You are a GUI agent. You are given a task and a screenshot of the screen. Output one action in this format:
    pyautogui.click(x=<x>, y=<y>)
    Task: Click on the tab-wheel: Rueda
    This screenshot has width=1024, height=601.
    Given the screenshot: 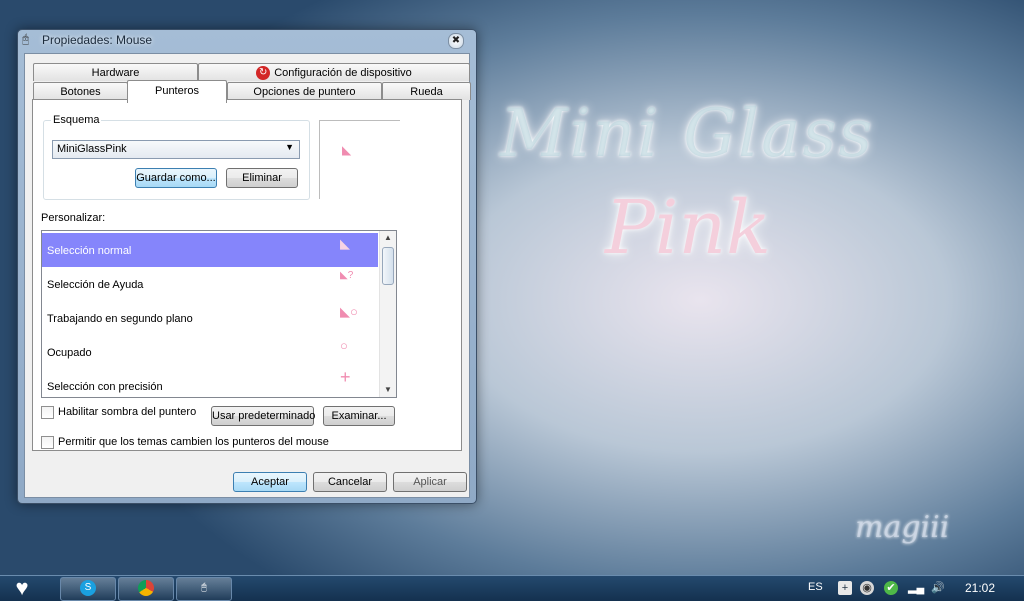 What is the action you would take?
    pyautogui.click(x=426, y=91)
    